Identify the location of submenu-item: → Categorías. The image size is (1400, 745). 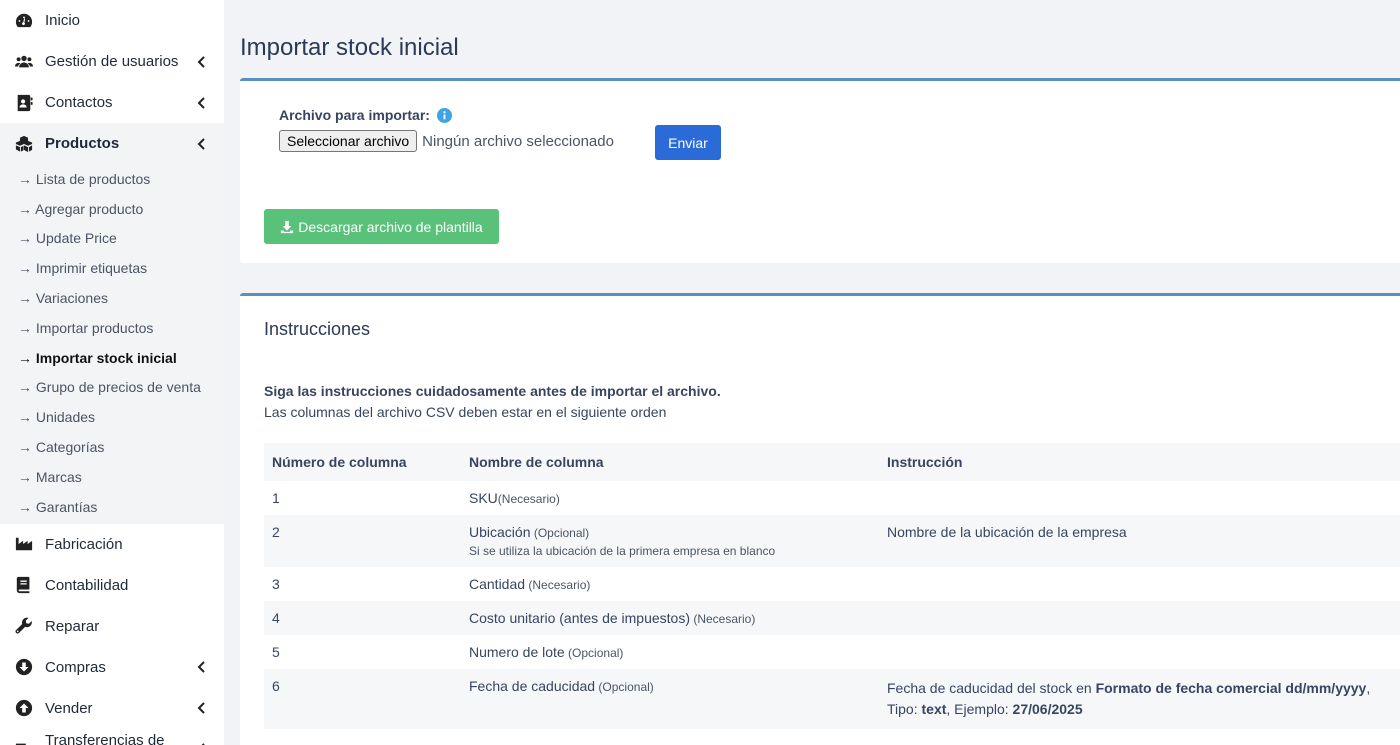
(112, 447).